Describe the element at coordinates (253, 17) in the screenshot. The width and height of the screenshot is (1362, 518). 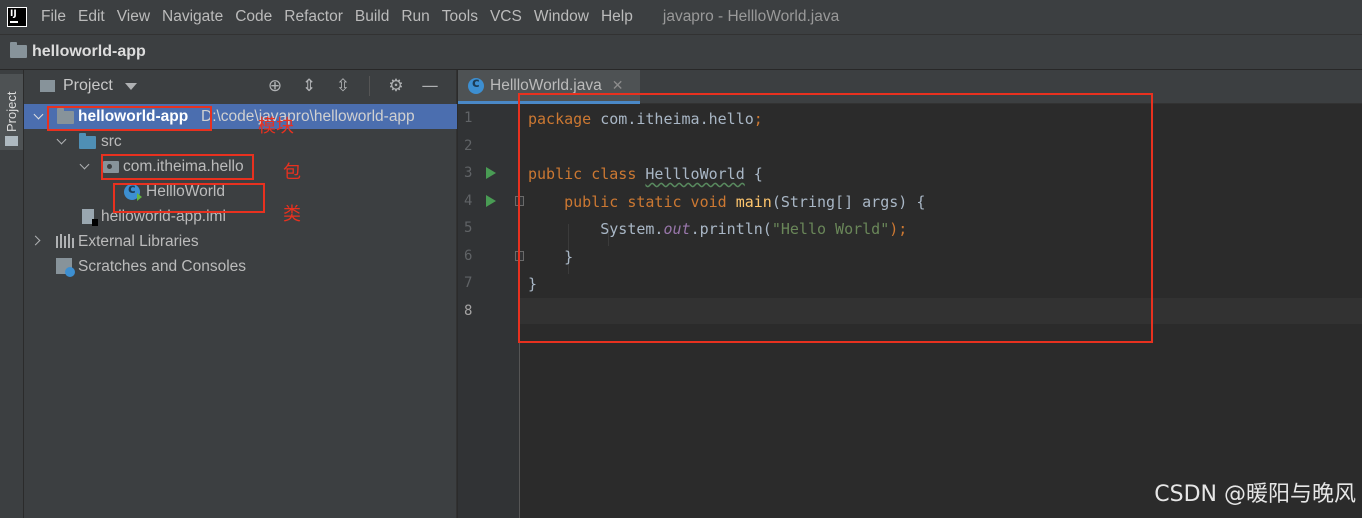
I see `menu-code: Code` at that location.